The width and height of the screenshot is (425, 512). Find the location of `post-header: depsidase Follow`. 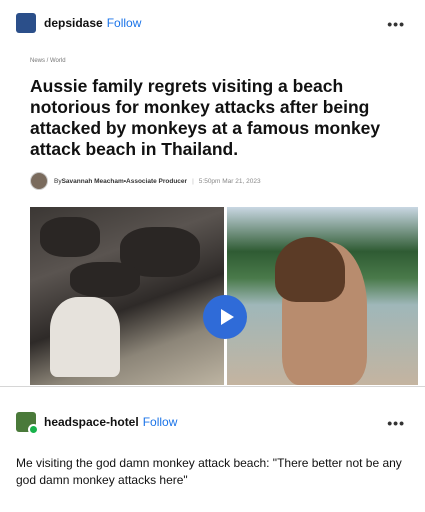

post-header: depsidase Follow is located at coordinates (78, 23).